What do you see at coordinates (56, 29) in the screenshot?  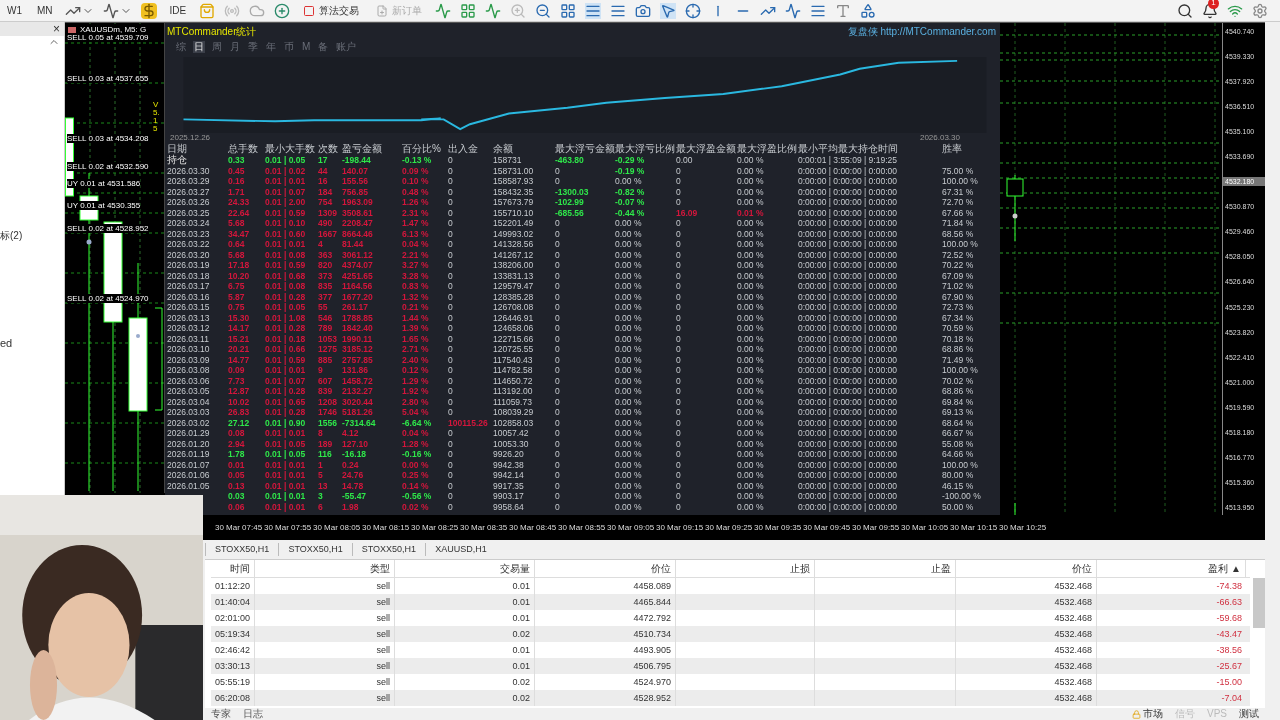 I see `close-button: ×` at bounding box center [56, 29].